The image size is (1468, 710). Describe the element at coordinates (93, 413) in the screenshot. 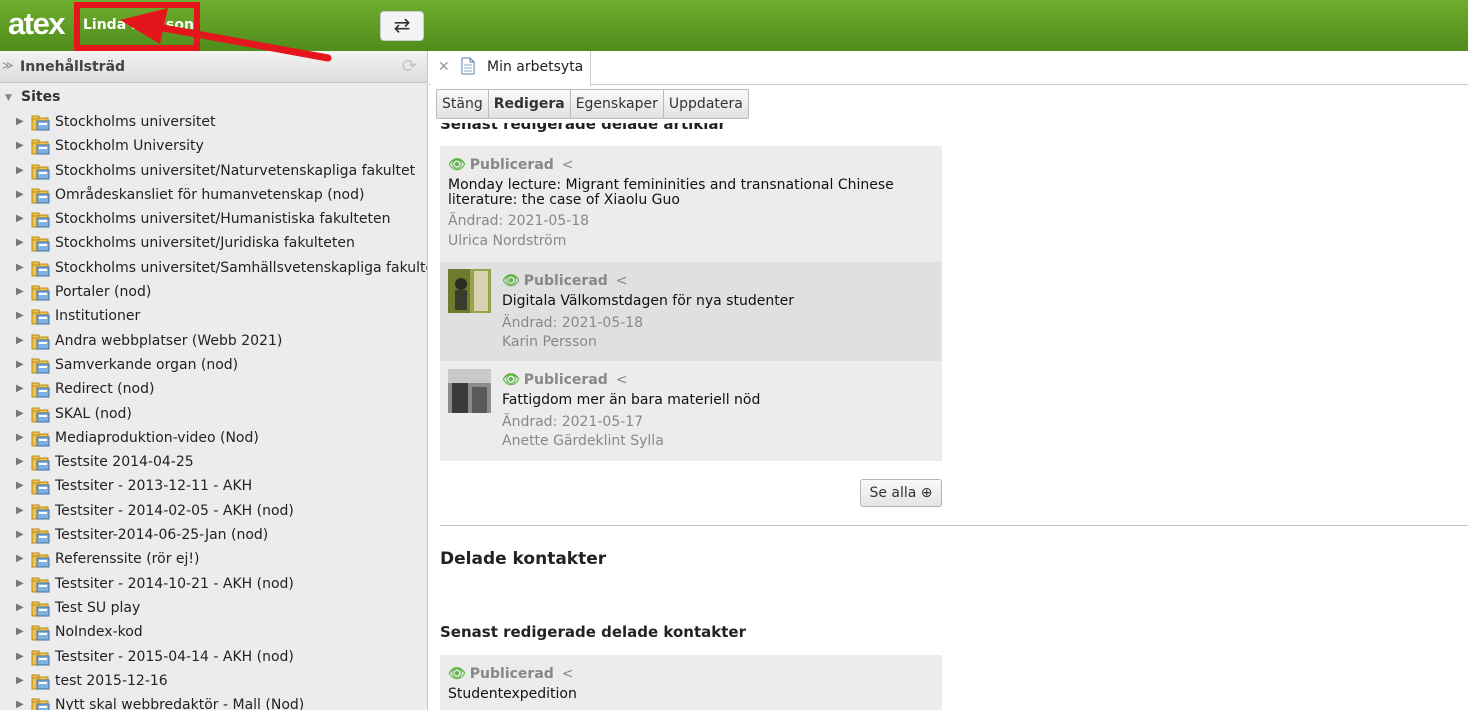

I see `tree-item-label: SKAL (nod)` at that location.